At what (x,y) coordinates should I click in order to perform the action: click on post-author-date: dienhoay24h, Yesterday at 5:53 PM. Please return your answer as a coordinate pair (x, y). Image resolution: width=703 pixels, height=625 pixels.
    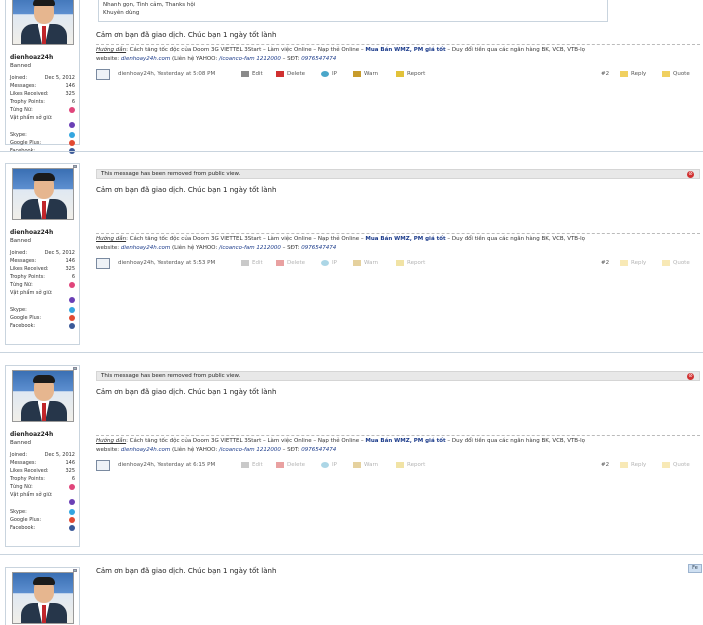
    Looking at the image, I should click on (166, 263).